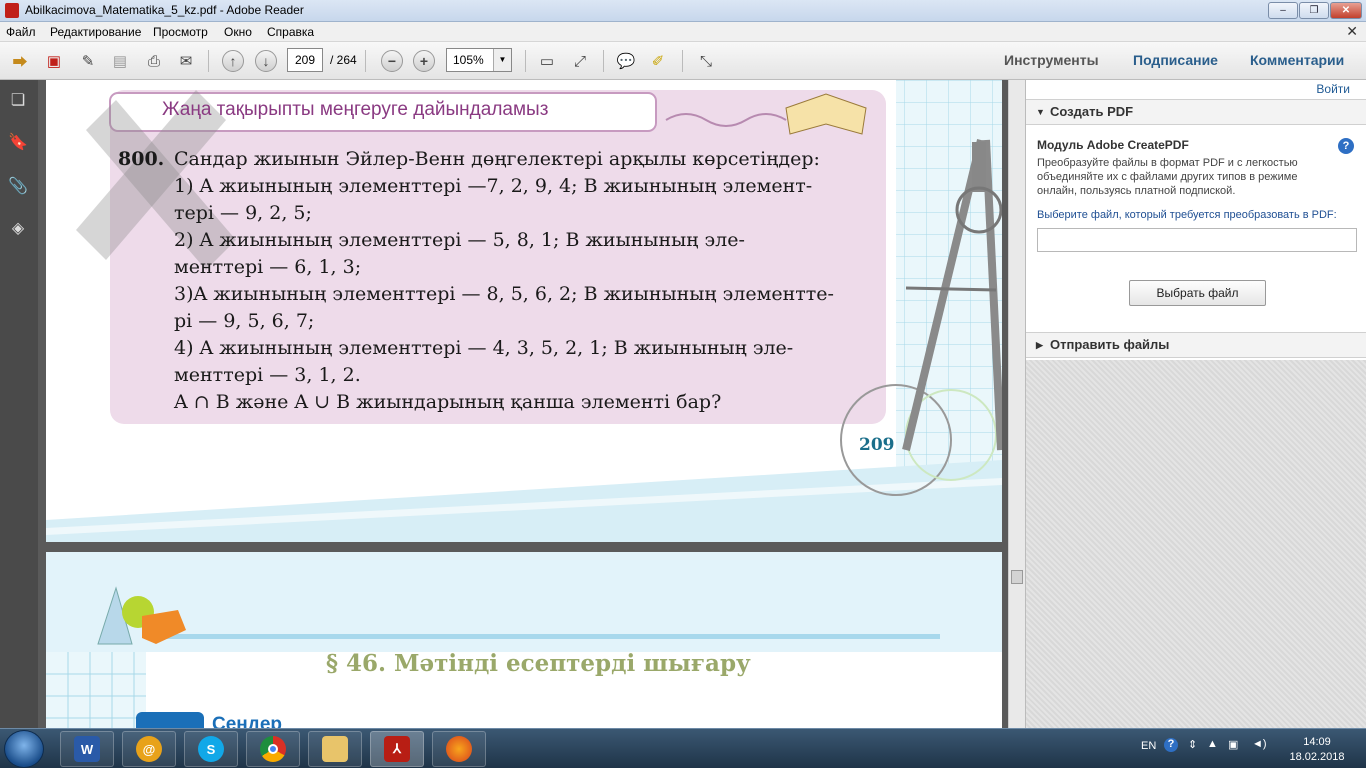 This screenshot has height=768, width=1366. I want to click on fullscreen-icon: ⤡, so click(706, 61).